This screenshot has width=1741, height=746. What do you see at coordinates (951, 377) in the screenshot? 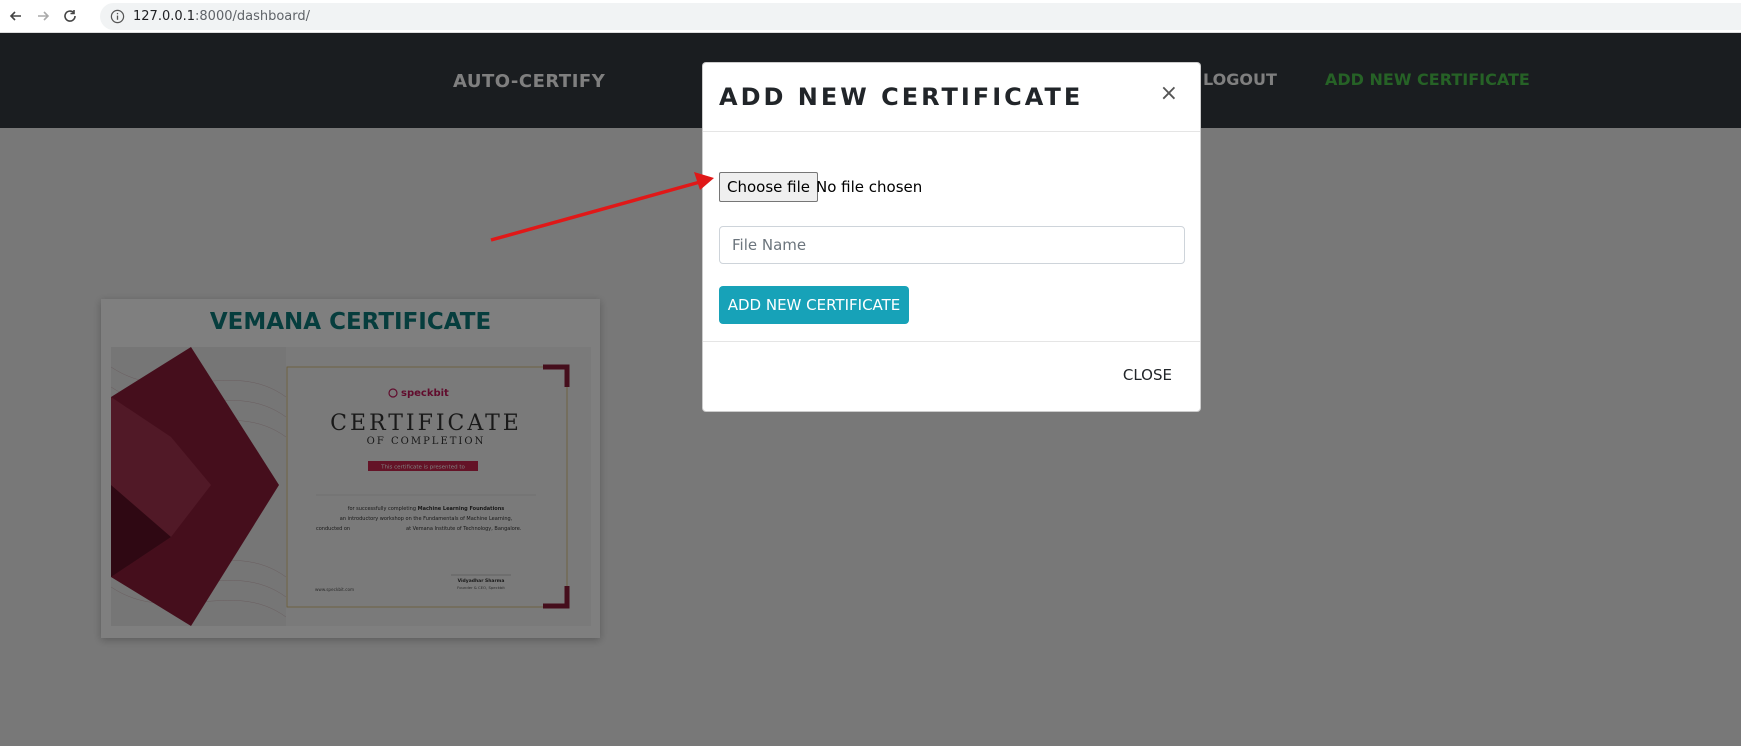
I see `modal-footer: CLOSE` at bounding box center [951, 377].